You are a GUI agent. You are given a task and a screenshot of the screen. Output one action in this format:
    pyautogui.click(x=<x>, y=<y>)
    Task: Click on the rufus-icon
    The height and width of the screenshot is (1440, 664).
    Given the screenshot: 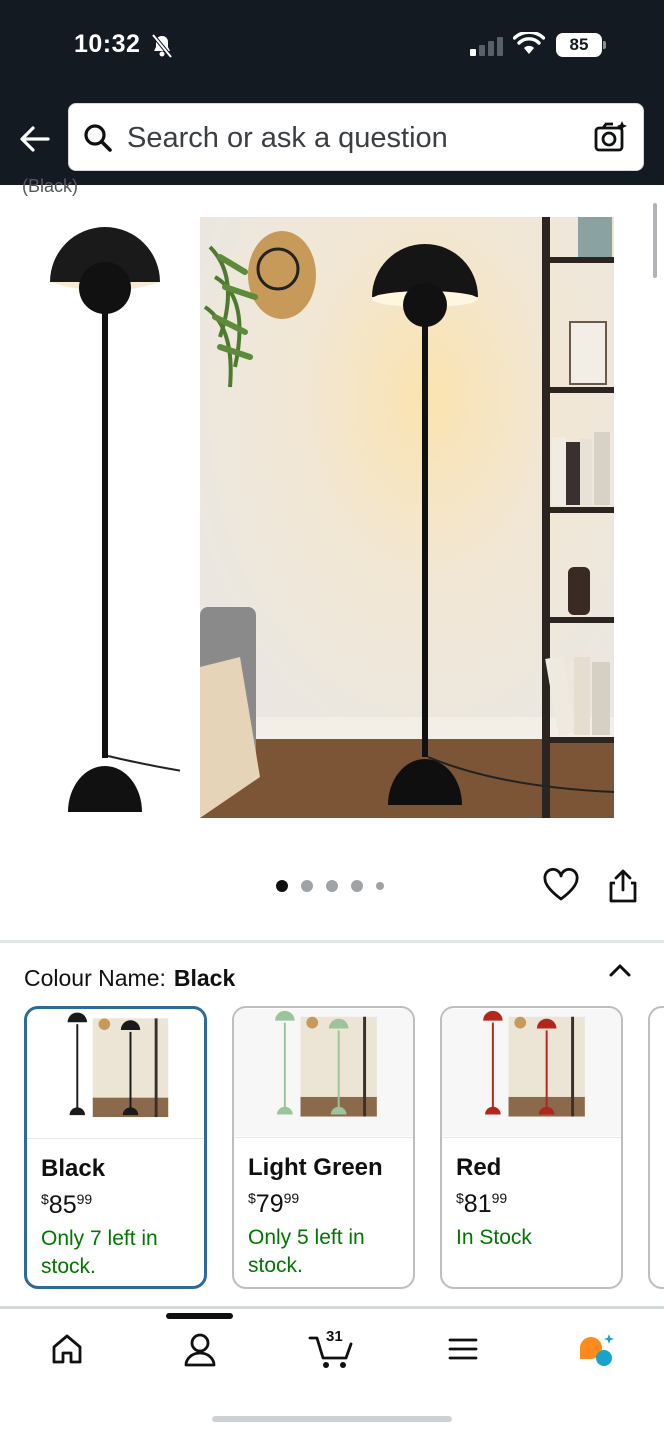 What is the action you would take?
    pyautogui.click(x=596, y=1350)
    